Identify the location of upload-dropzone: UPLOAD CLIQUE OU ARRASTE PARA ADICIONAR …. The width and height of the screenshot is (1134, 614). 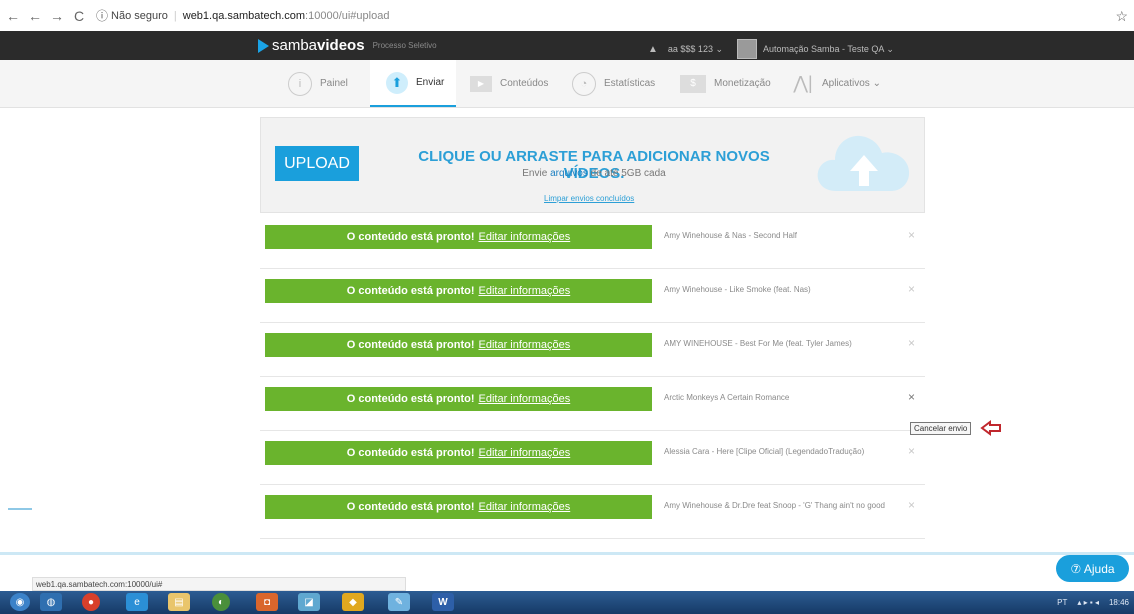
(592, 165).